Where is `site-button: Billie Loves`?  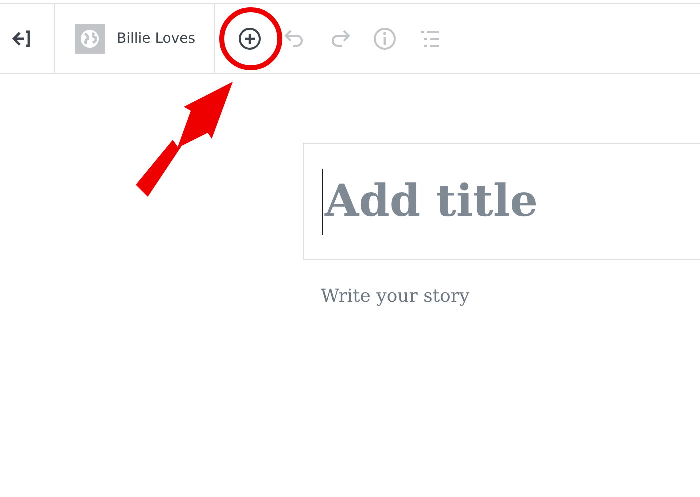
site-button: Billie Loves is located at coordinates (135, 38).